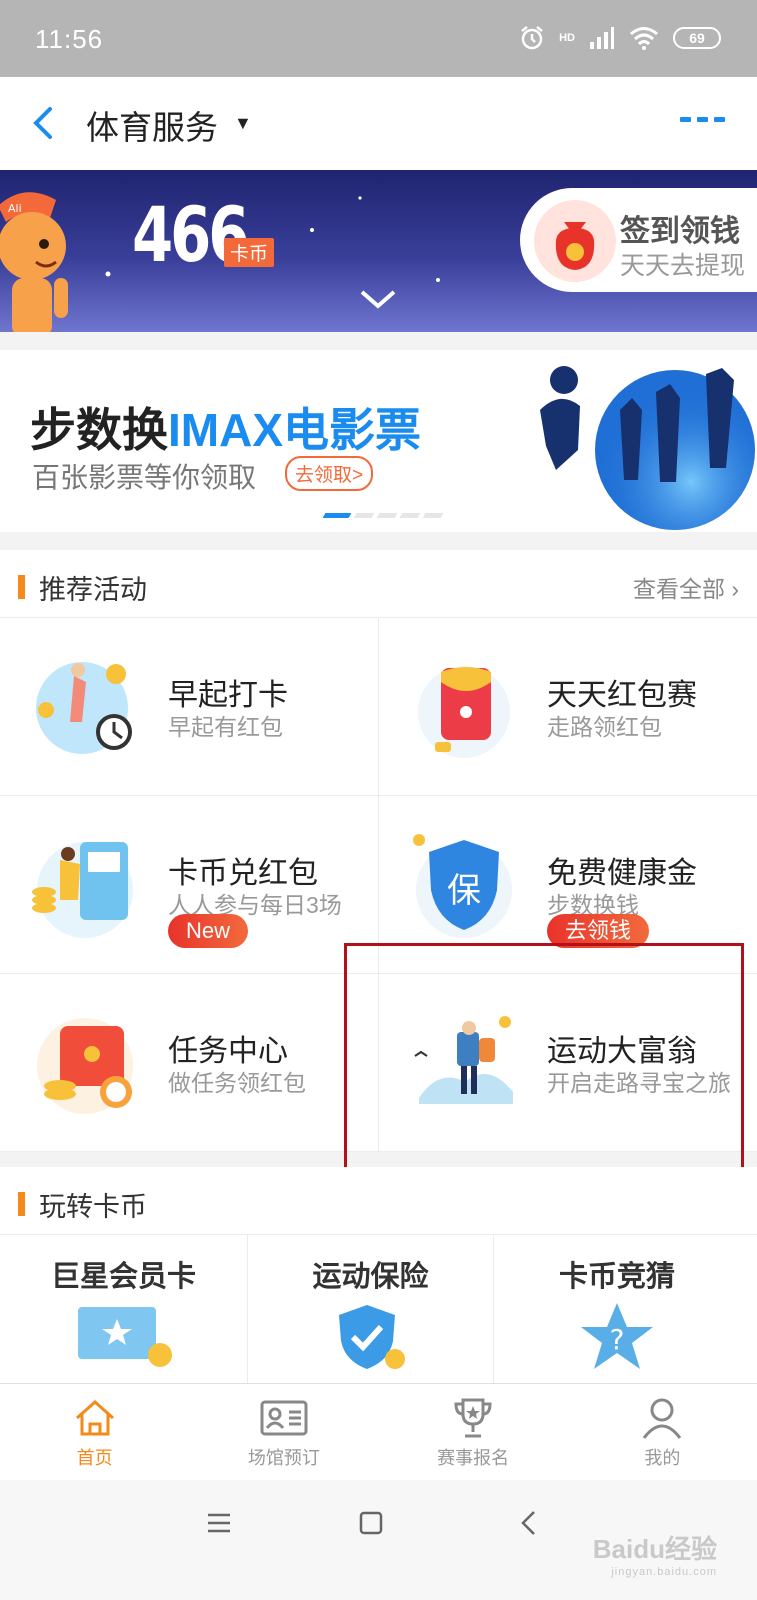 The width and height of the screenshot is (757, 1600). Describe the element at coordinates (680, 231) in the screenshot. I see `signin-title: 签到领钱` at that location.